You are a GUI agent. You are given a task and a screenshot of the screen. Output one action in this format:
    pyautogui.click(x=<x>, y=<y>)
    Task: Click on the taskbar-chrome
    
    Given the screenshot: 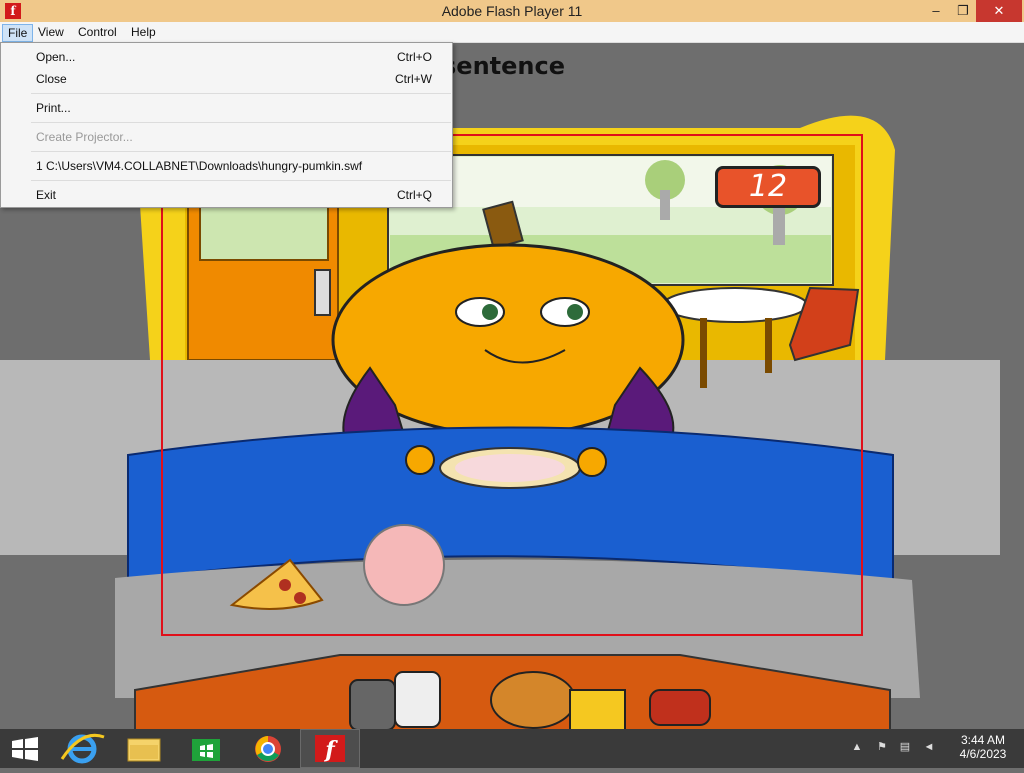 What is the action you would take?
    pyautogui.click(x=268, y=748)
    